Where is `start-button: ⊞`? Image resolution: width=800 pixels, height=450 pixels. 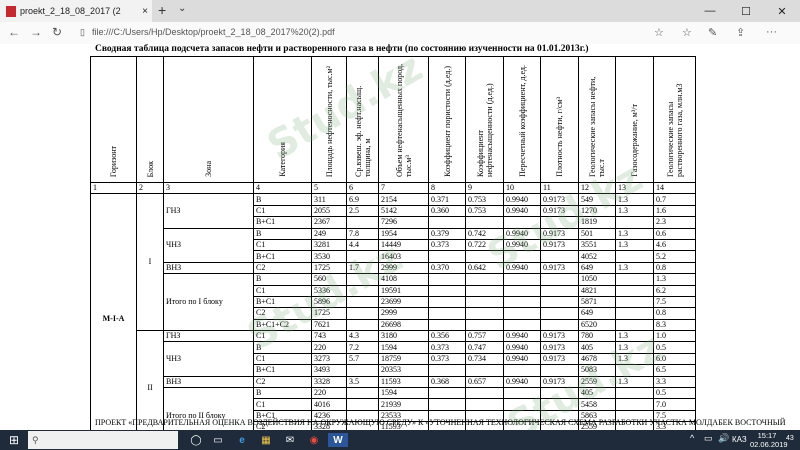 start-button: ⊞ is located at coordinates (14, 440).